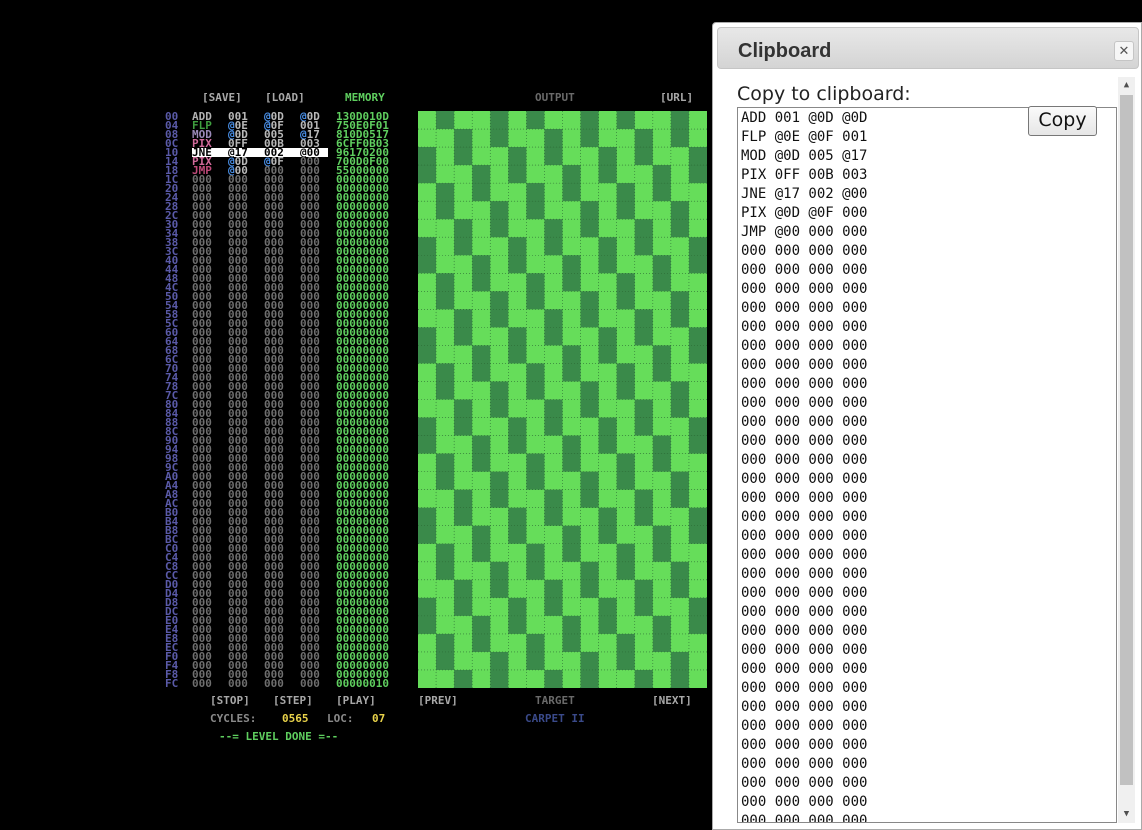  What do you see at coordinates (672, 700) in the screenshot?
I see `next-level-button: [NEXT]` at bounding box center [672, 700].